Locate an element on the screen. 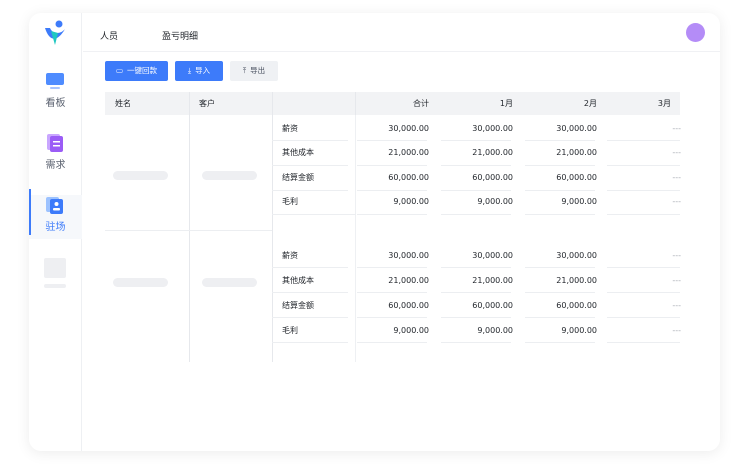 The width and height of the screenshot is (749, 464). row-month-2: 30,000.00 is located at coordinates (576, 128).